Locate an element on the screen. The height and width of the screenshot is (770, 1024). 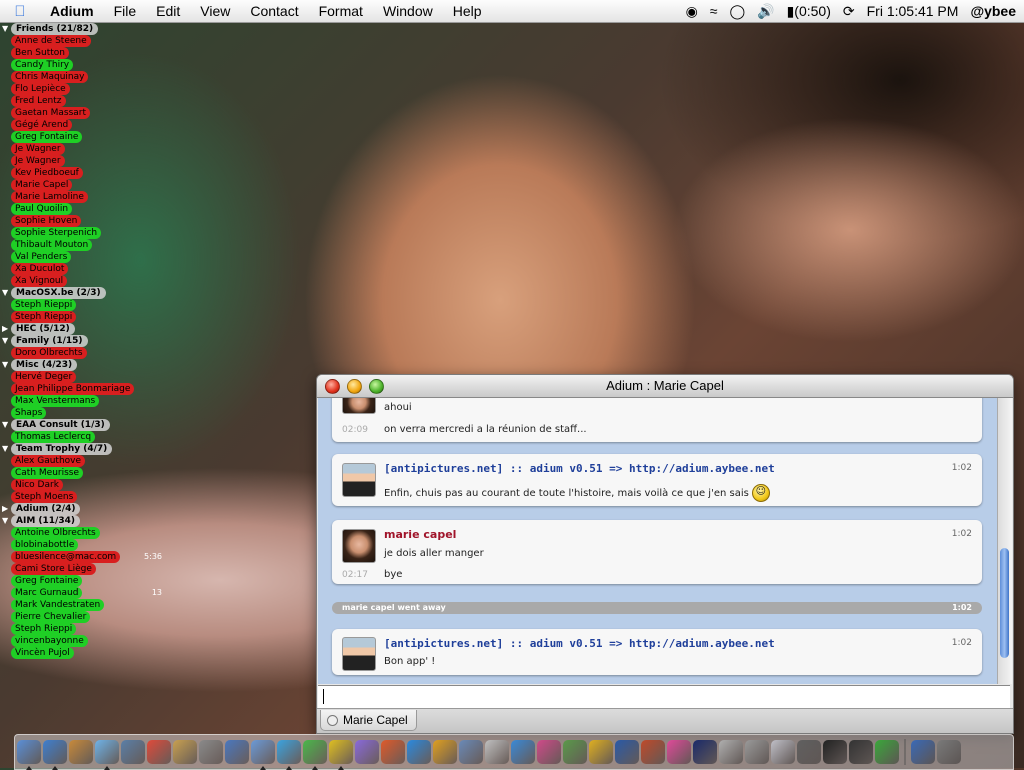
frog-icon is located at coordinates (887, 752).